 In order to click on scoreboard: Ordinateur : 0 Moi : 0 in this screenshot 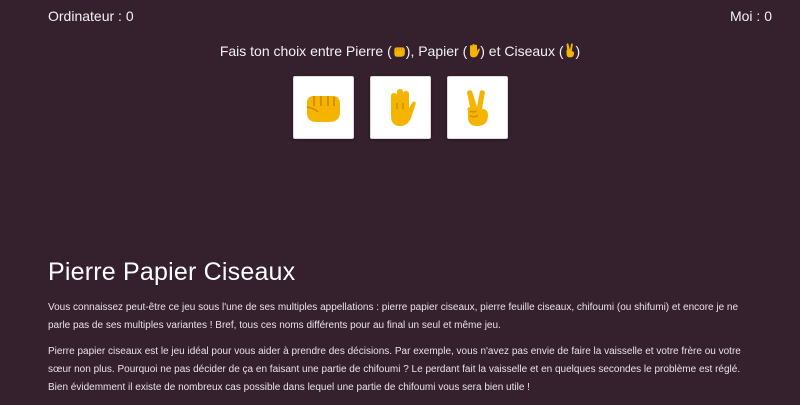, I will do `click(400, 16)`.